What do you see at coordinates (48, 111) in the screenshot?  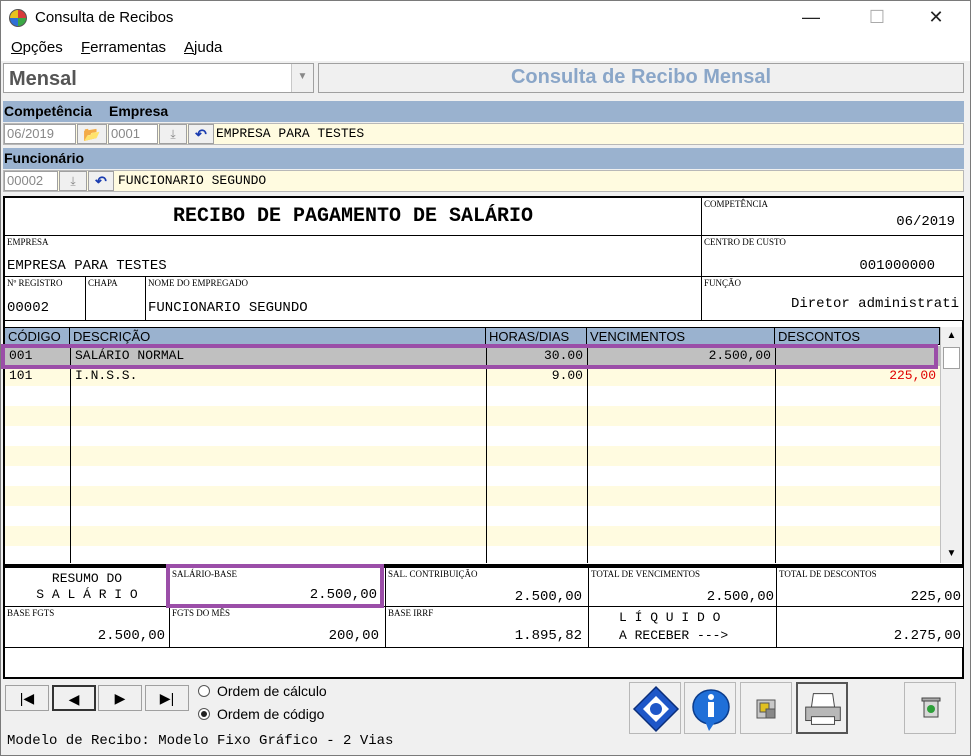 I see `competencia-label: Competência` at bounding box center [48, 111].